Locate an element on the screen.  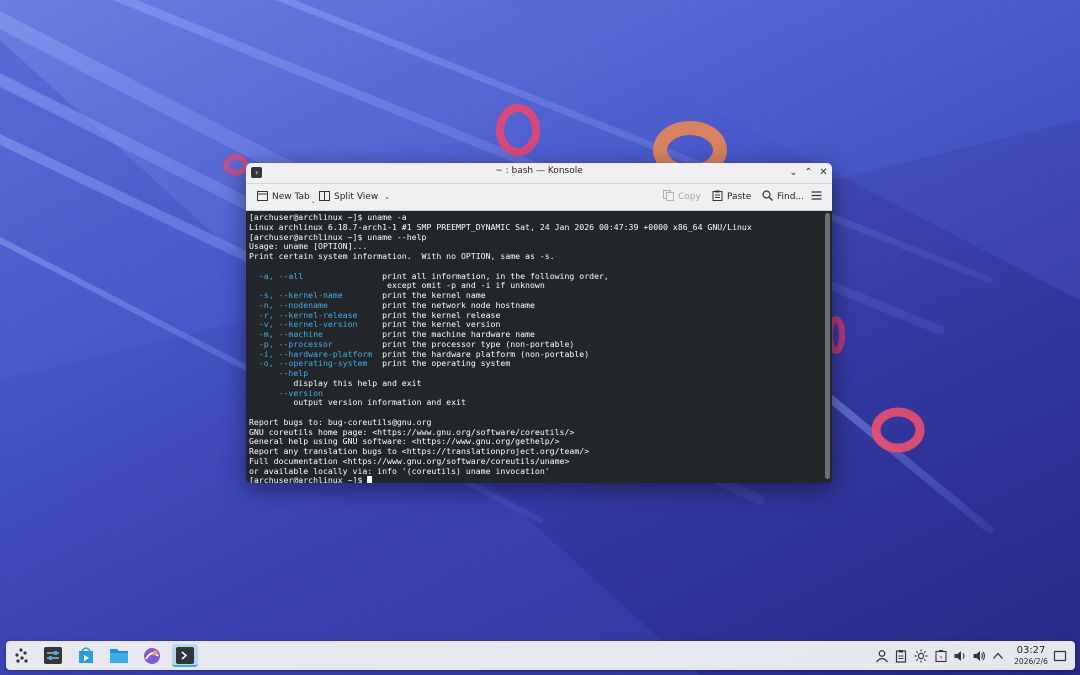
terminal-scrollbar is located at coordinates (827, 346).